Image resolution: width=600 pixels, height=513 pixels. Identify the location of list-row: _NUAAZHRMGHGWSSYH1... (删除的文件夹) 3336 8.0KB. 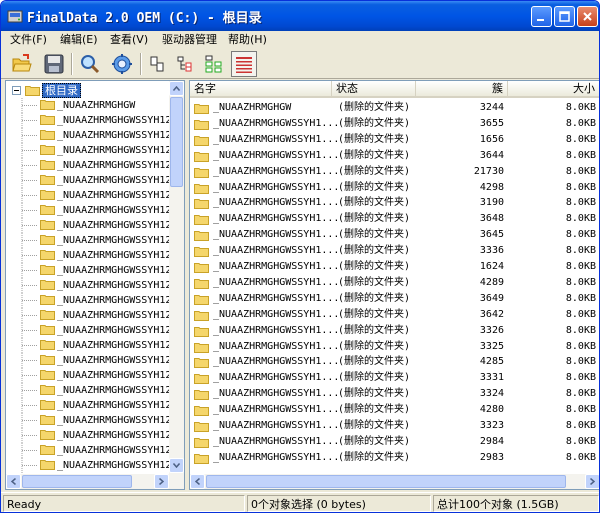
(394, 251).